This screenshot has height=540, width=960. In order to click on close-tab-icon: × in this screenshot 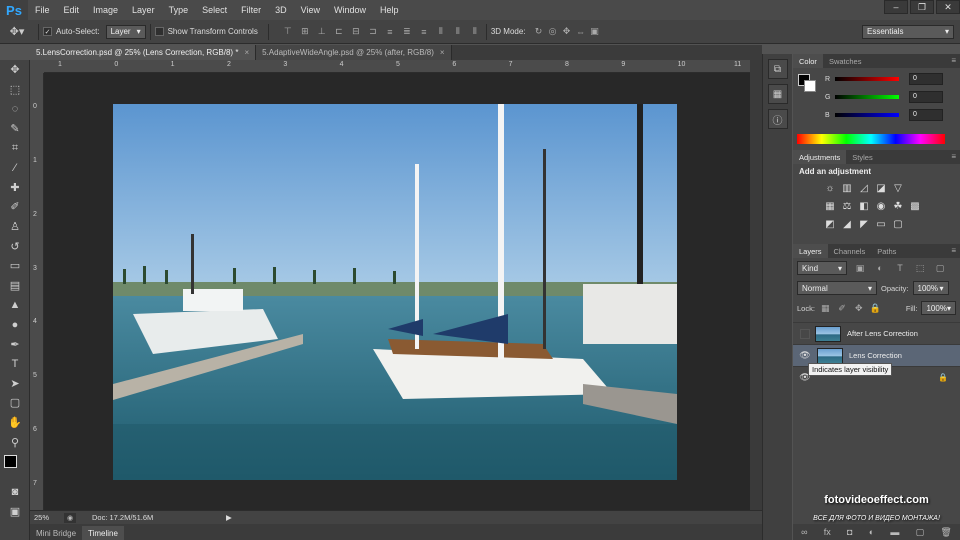, I will do `click(246, 52)`.